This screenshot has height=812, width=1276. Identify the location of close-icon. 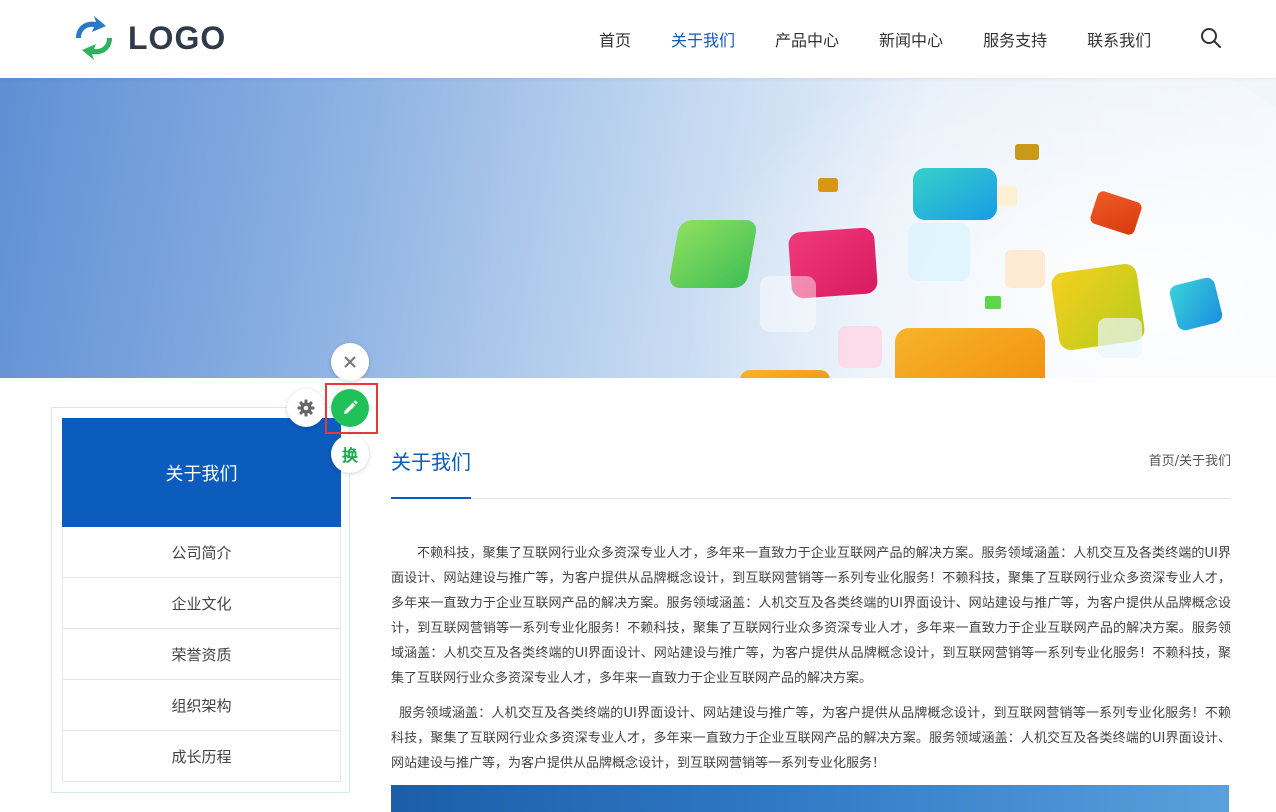
(350, 362).